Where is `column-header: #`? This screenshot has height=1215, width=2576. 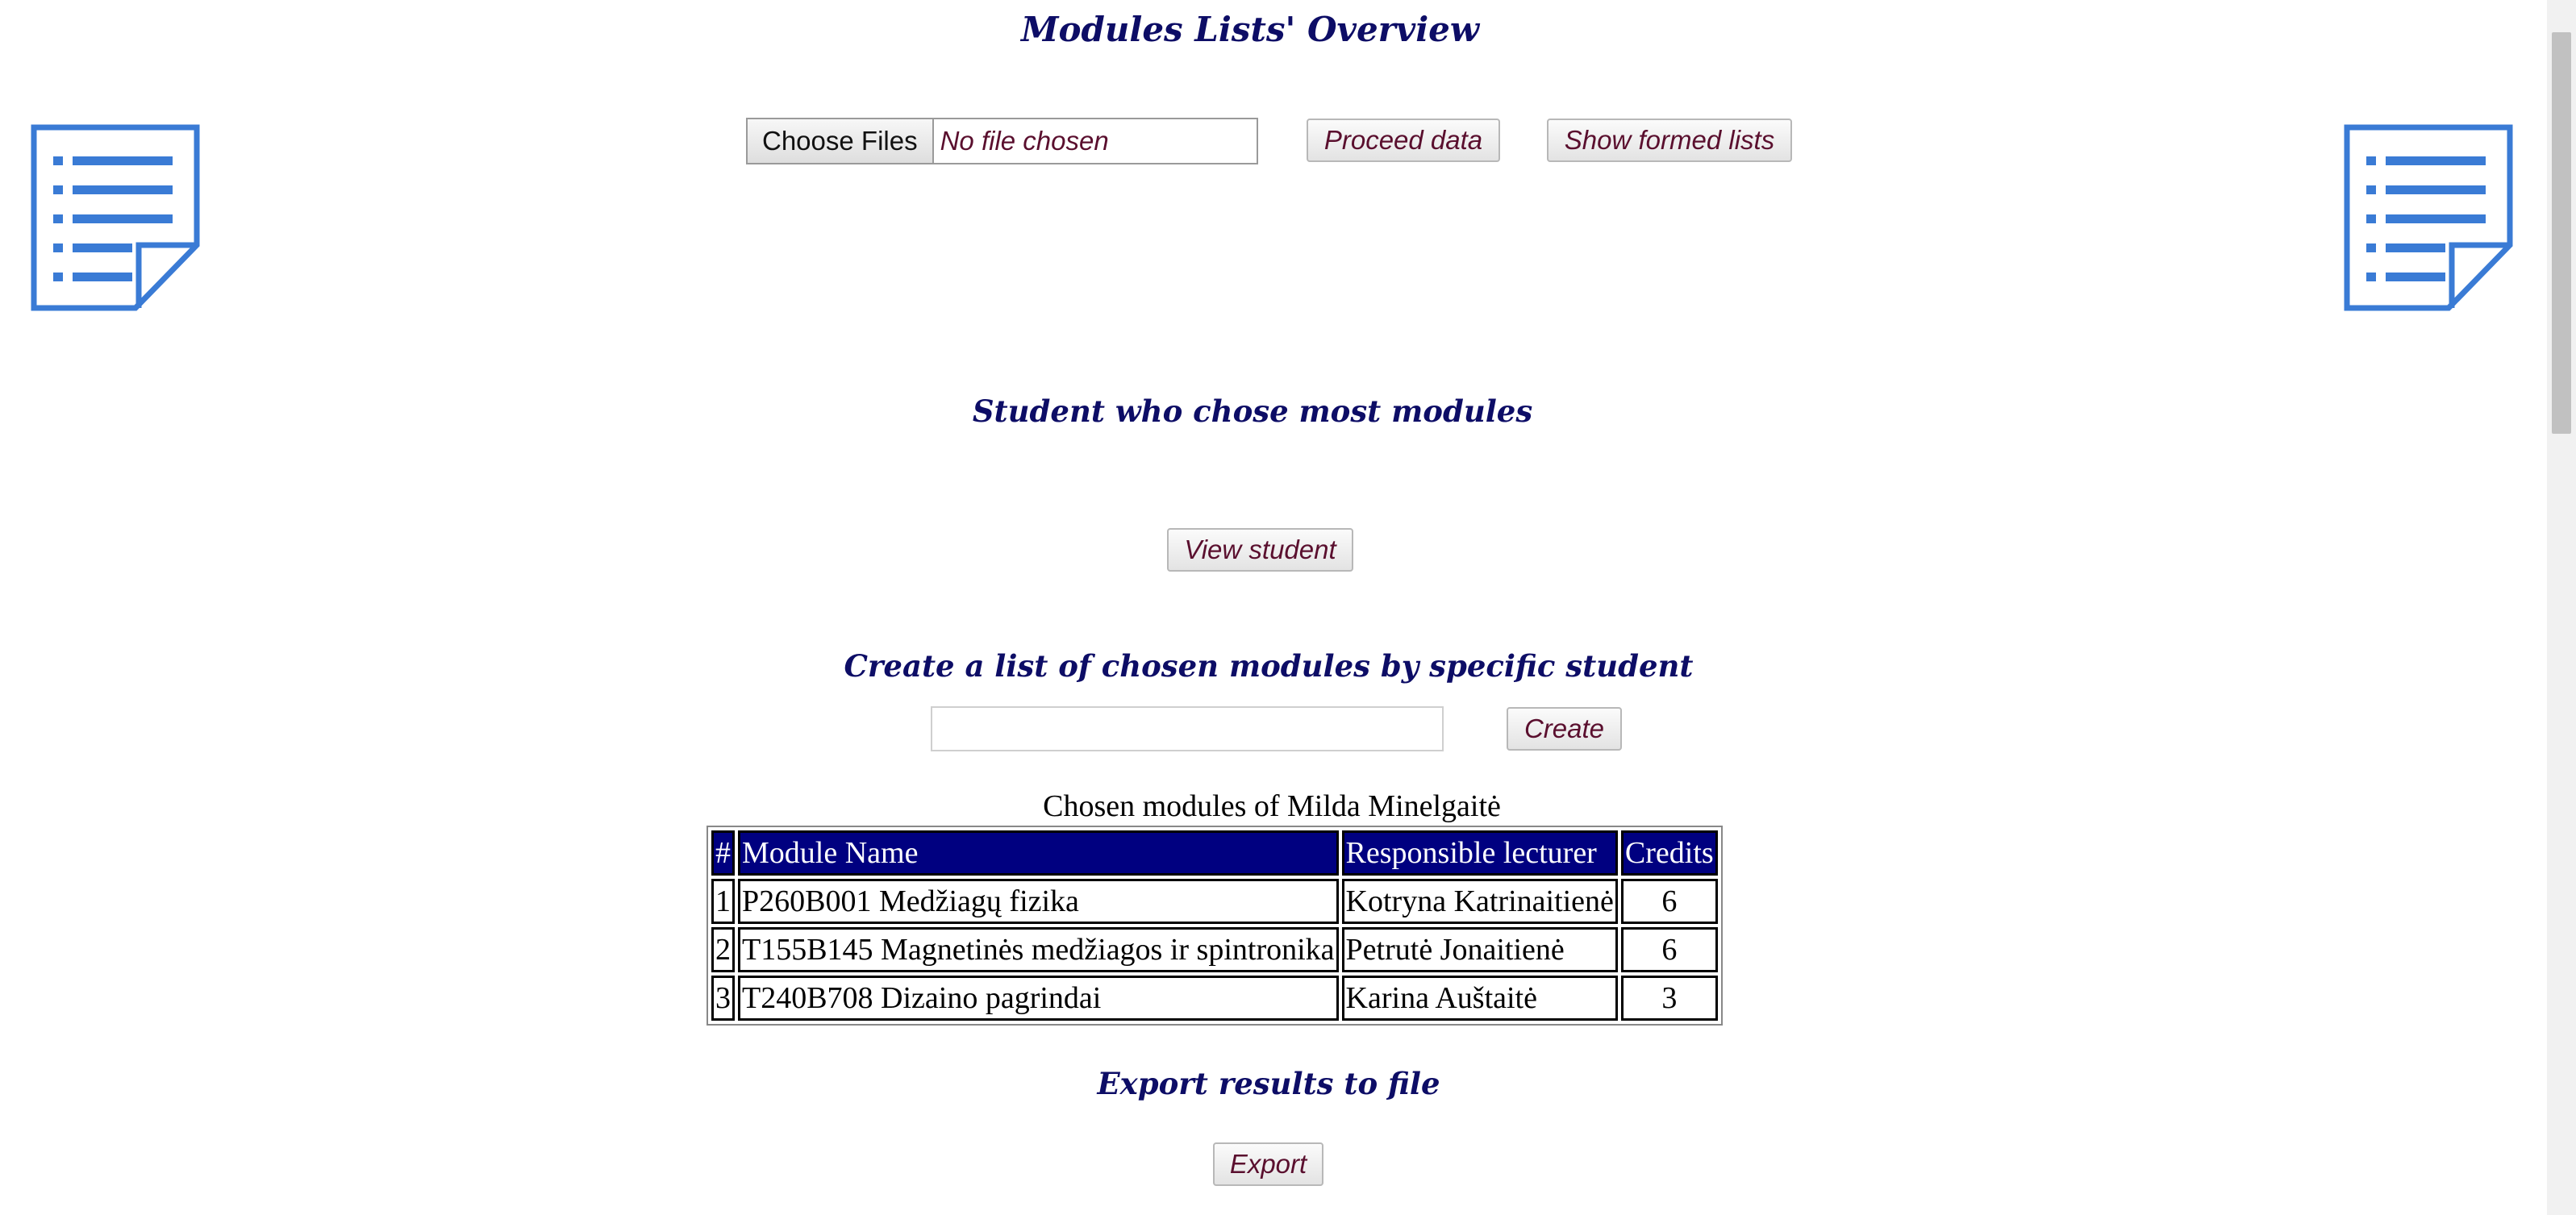
column-header: # is located at coordinates (723, 853).